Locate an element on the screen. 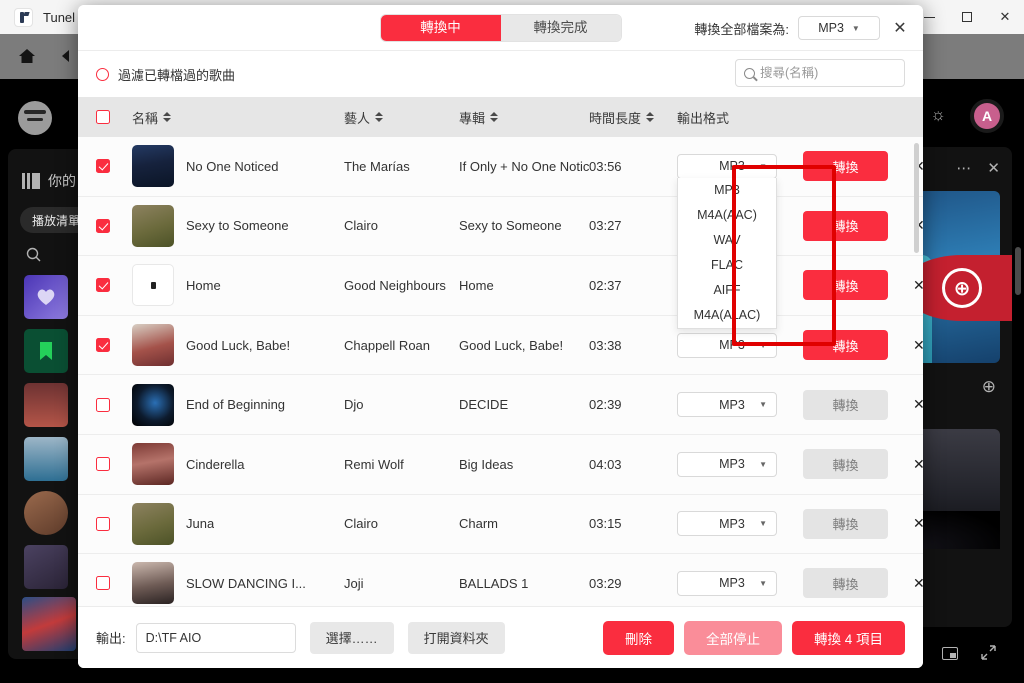 This screenshot has width=1024, height=683. maximize-button is located at coordinates (967, 17).